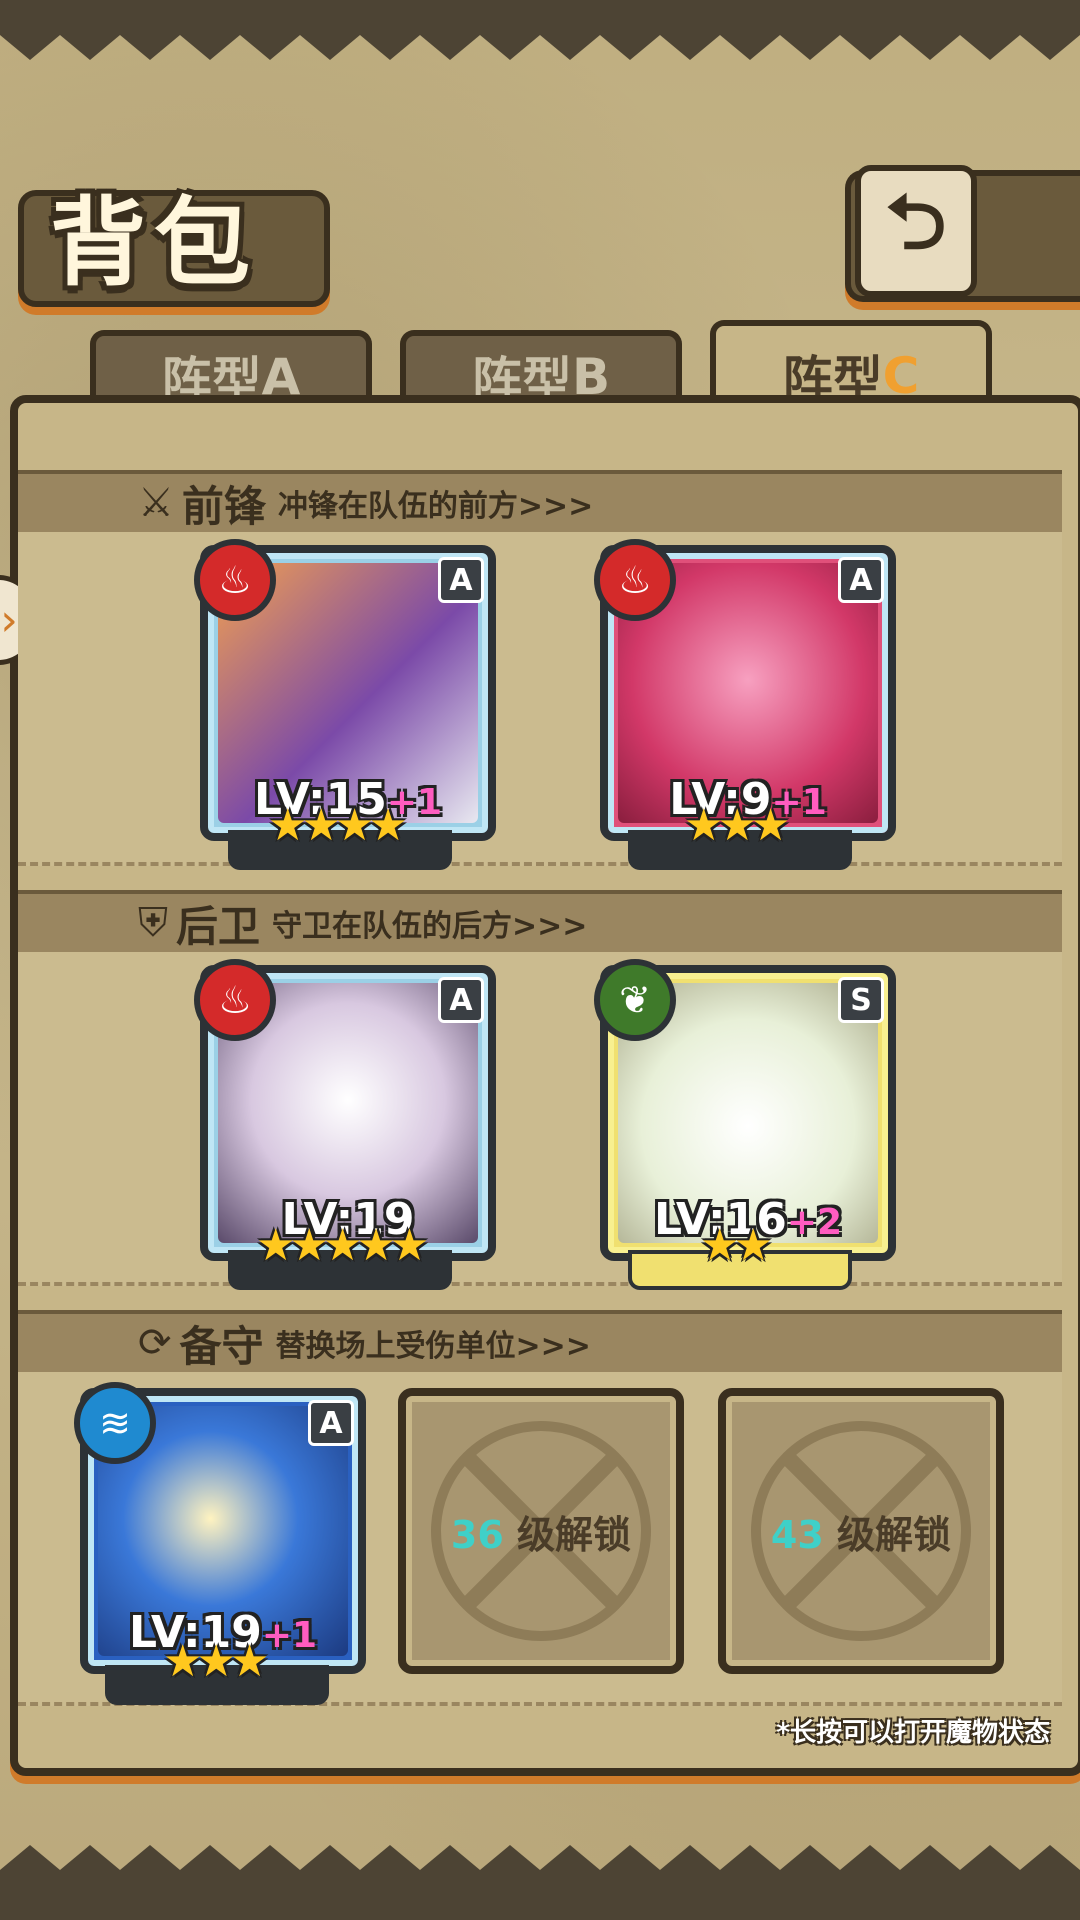  Describe the element at coordinates (635, 1000) in the screenshot. I see `leaf-element-icon: ❦` at that location.